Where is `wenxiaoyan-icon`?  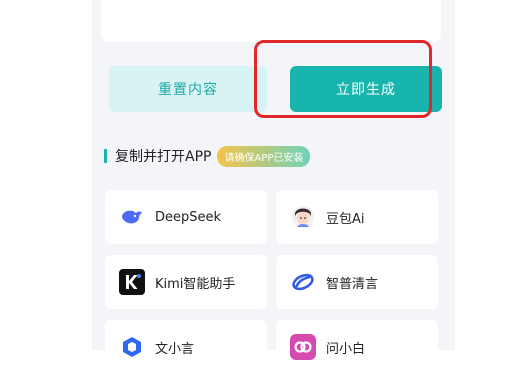 wenxiaoyan-icon is located at coordinates (132, 347).